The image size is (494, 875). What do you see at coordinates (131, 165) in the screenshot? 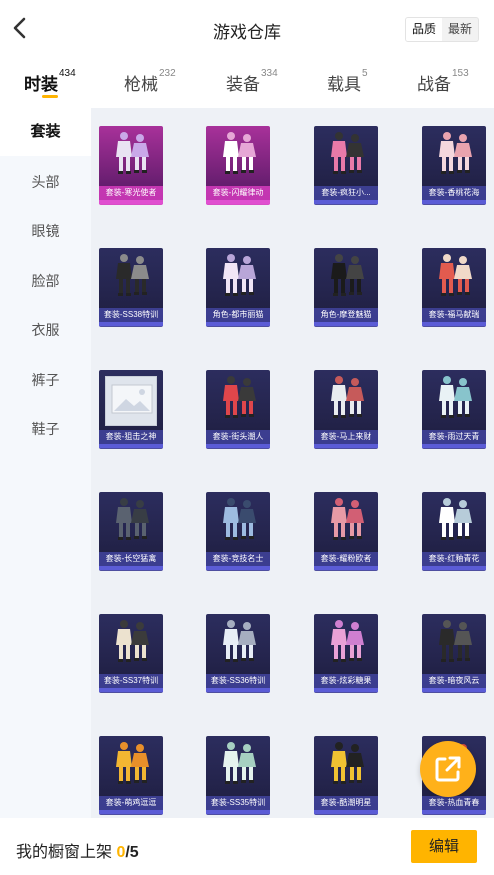
I see `item-card: 套装-寒光使者` at bounding box center [131, 165].